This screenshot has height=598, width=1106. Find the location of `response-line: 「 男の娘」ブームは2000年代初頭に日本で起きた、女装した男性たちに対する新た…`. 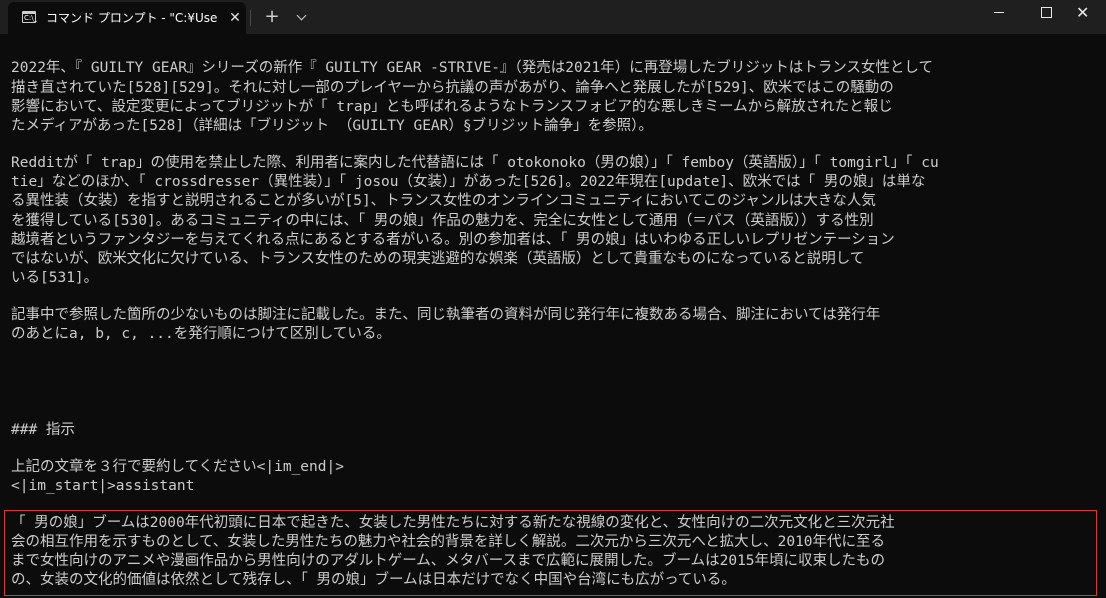

response-line: 「 男の娘」ブームは2000年代初頭に日本で起きた、女装した男性たちに対する新た… is located at coordinates (453, 523).